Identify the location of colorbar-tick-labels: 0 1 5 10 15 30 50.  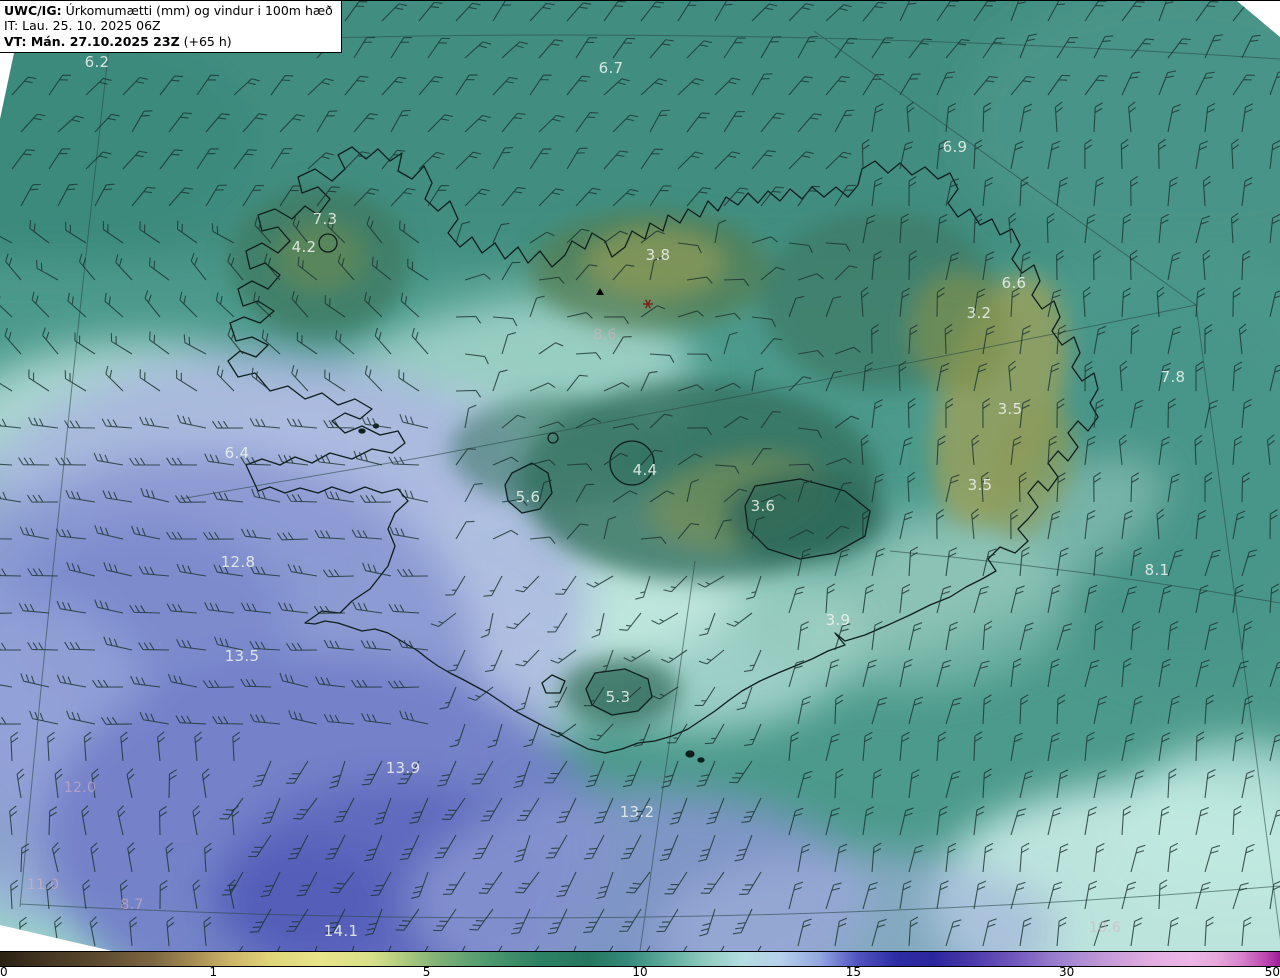
(640, 971).